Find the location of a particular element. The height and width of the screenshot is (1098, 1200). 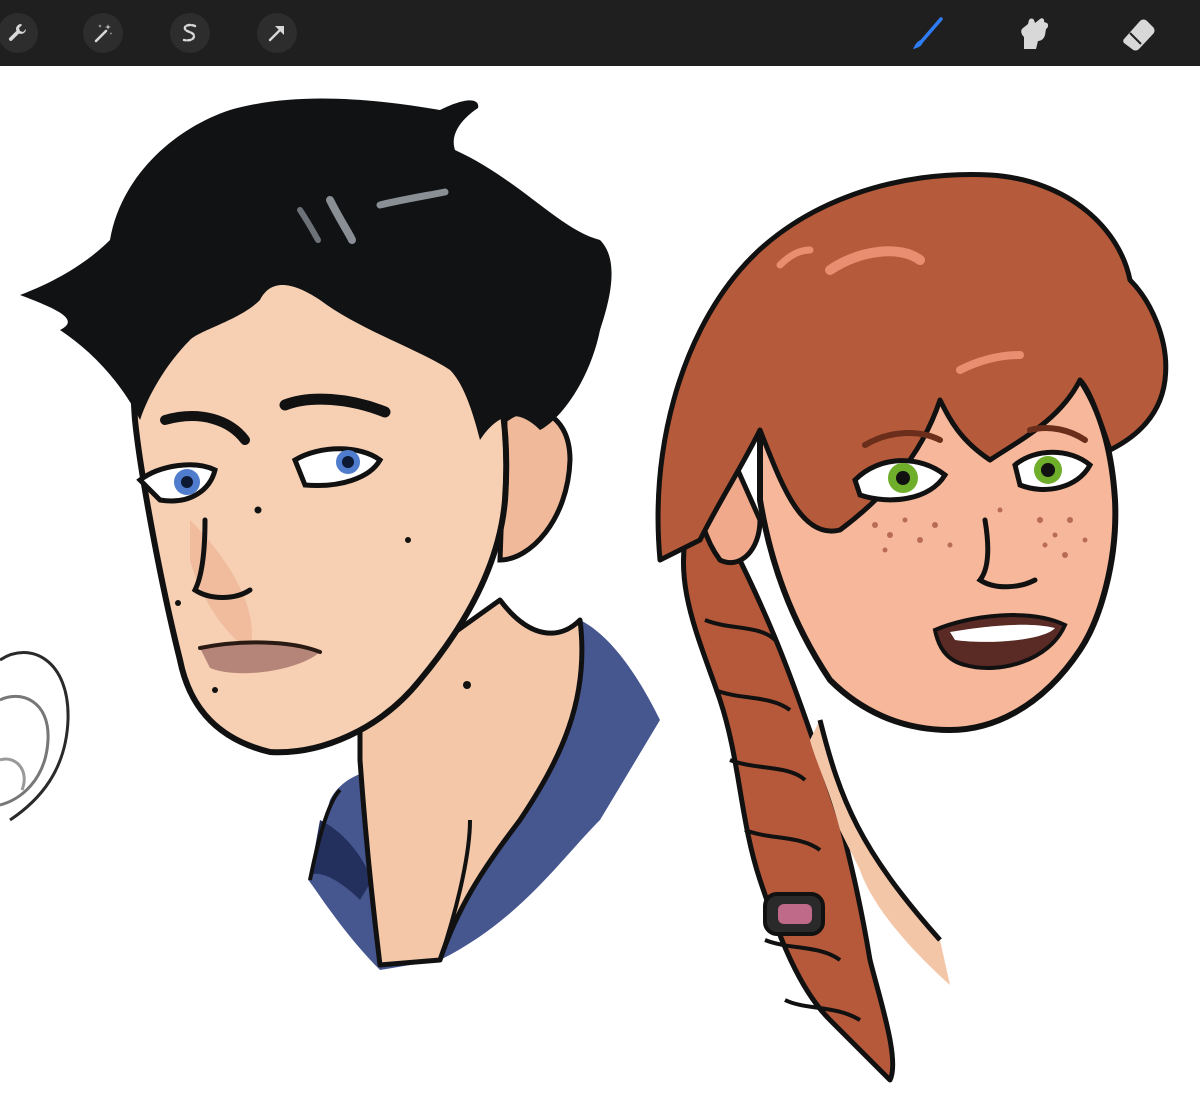

smudge-button is located at coordinates (1034, 33).